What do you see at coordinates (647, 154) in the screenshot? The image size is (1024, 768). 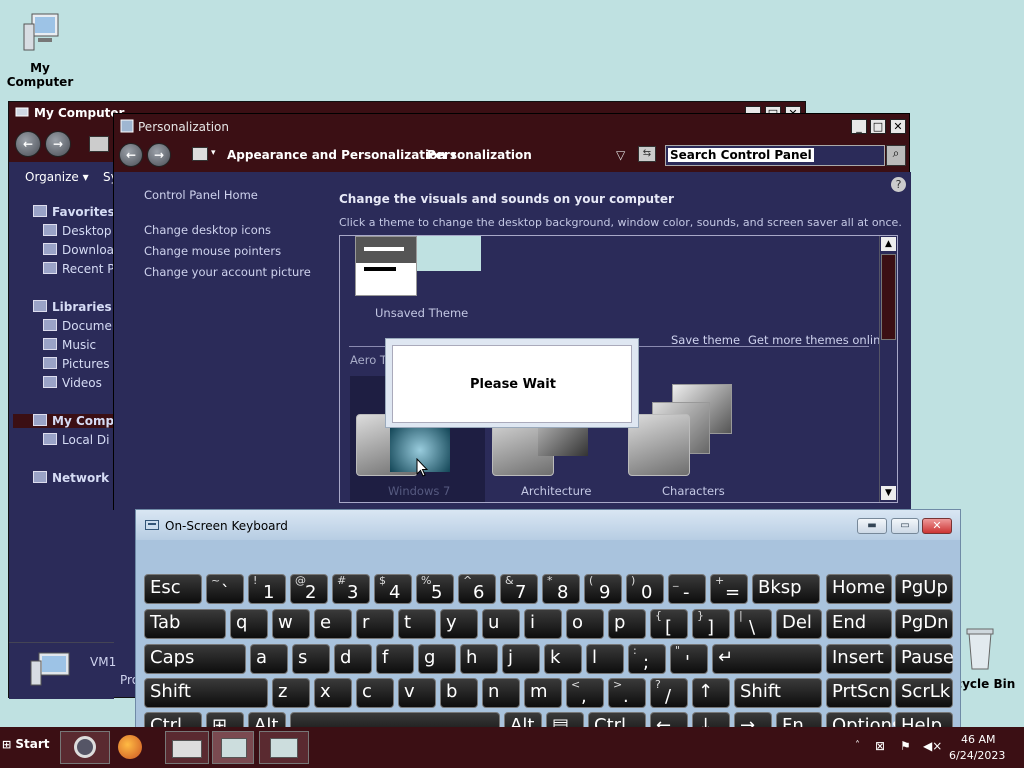 I see `refresh-icon: ⇆` at bounding box center [647, 154].